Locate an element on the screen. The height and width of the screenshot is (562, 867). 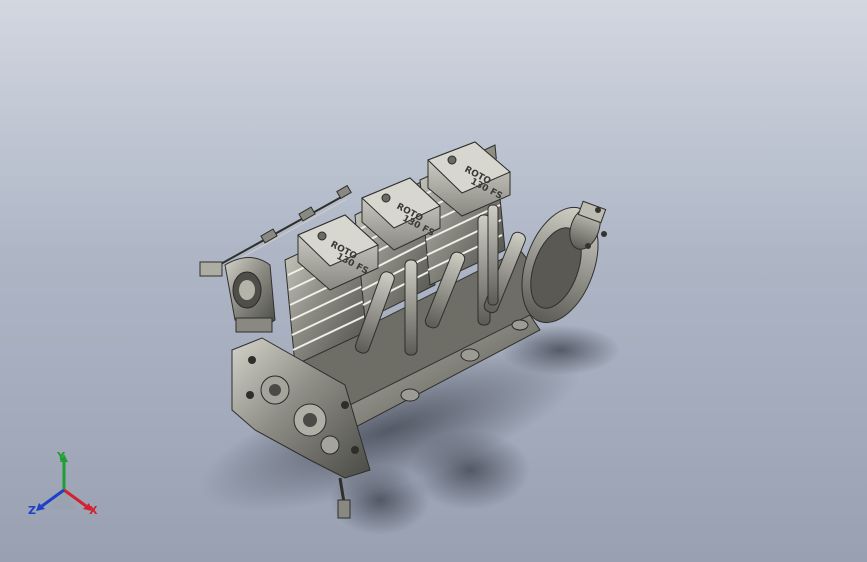
orientation-triad: X Y Z is located at coordinates (66, 486).